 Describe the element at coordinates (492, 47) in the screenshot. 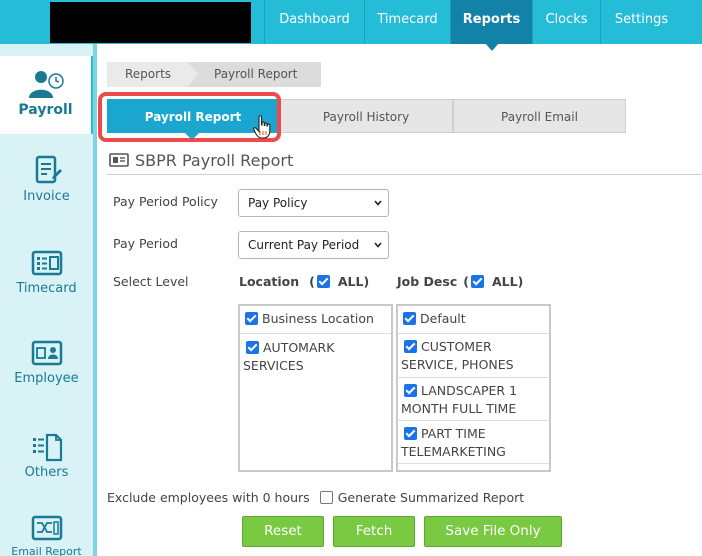

I see `active-caret-icon` at that location.